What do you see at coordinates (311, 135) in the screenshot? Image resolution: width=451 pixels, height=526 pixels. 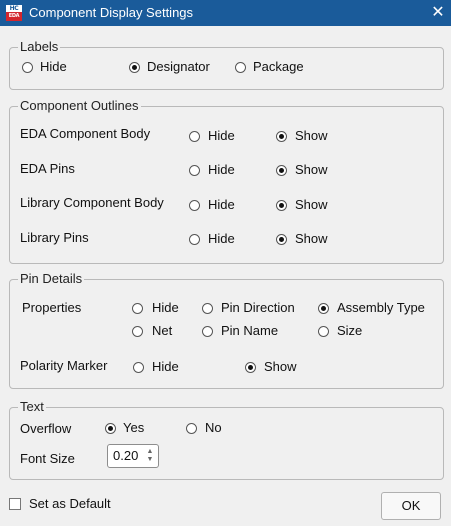 I see `eda-component-body-show-label: Show` at bounding box center [311, 135].